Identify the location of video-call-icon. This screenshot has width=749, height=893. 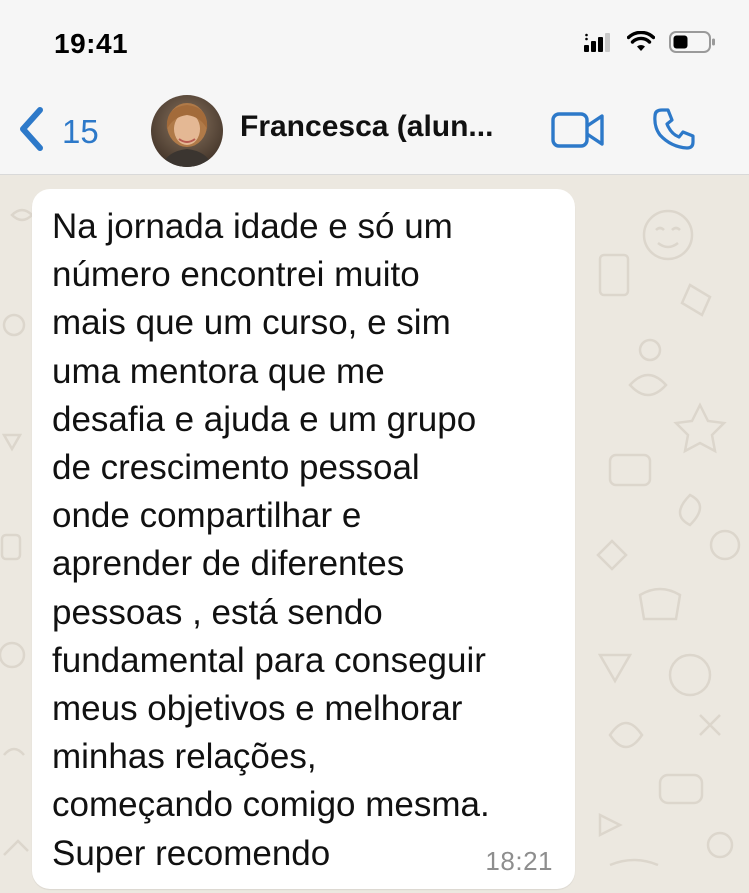
(578, 133).